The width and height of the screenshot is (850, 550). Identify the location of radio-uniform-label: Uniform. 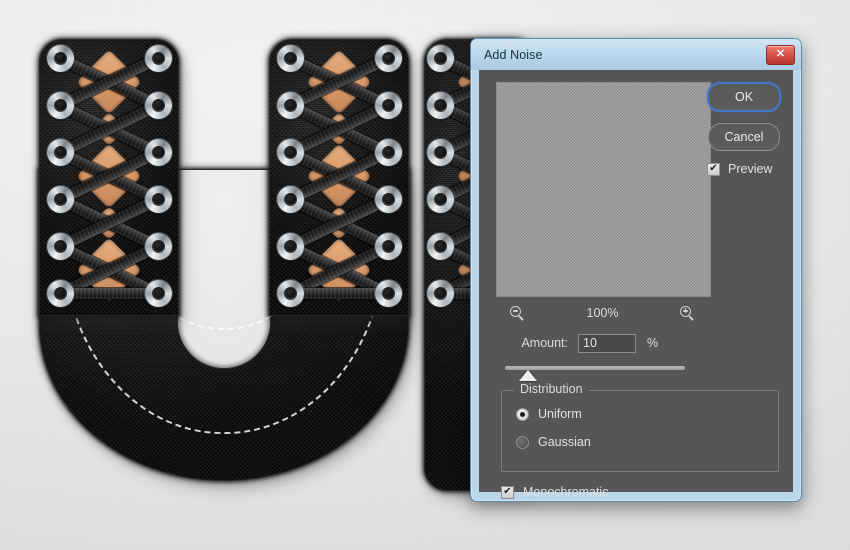
(560, 414).